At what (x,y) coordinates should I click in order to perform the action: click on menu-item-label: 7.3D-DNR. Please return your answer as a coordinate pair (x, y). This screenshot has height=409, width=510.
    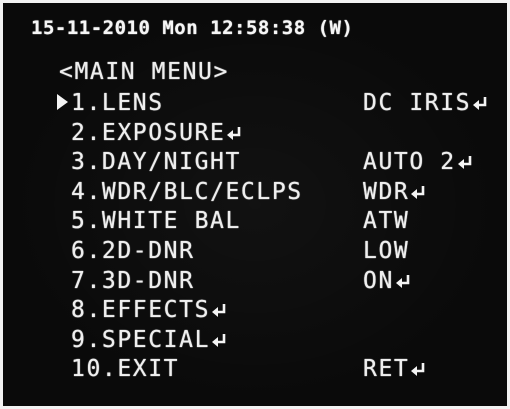
    Looking at the image, I should click on (133, 281).